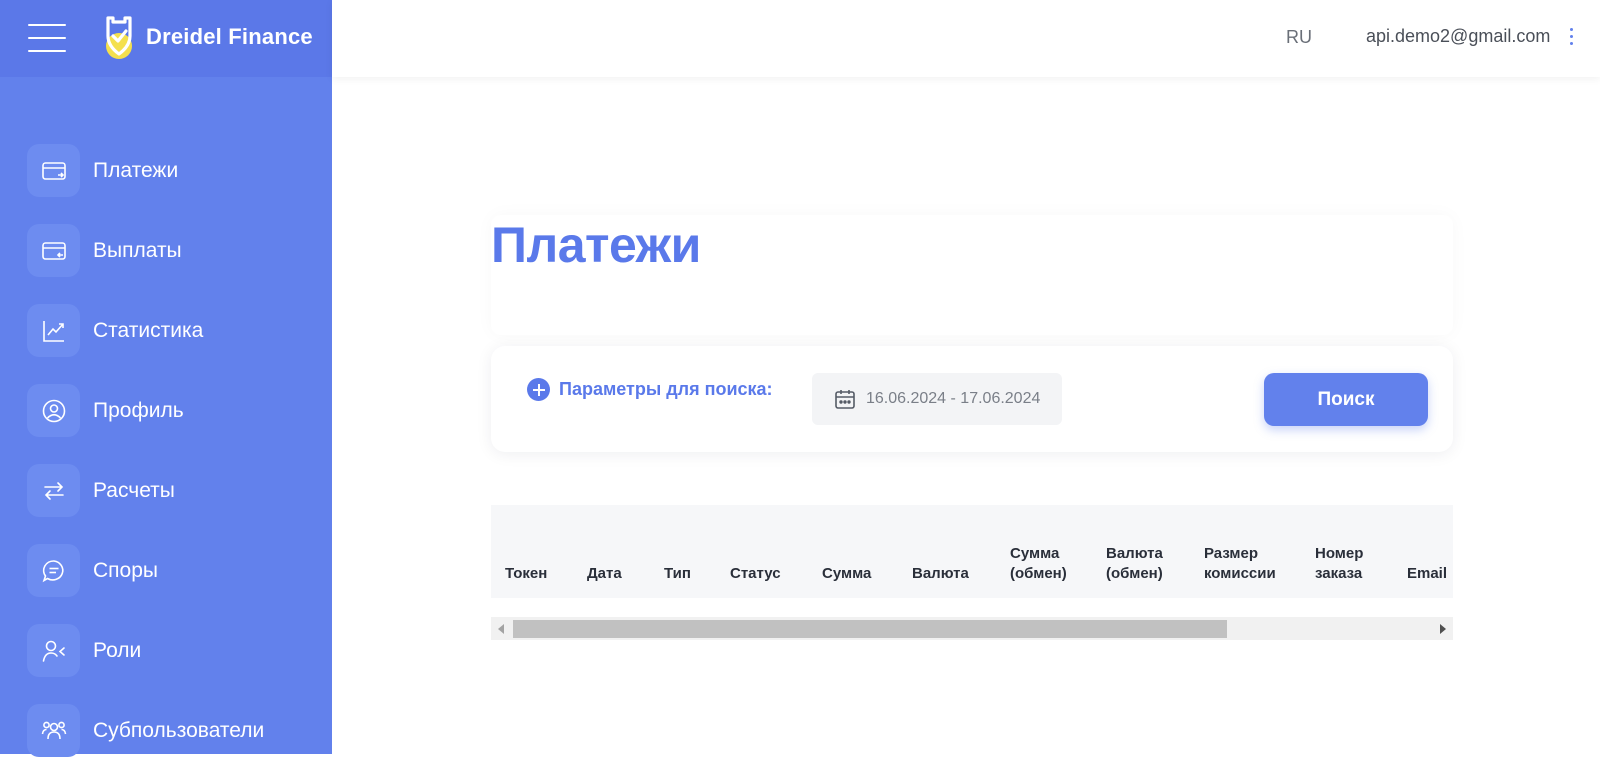  I want to click on scrollbar-thumb, so click(870, 629).